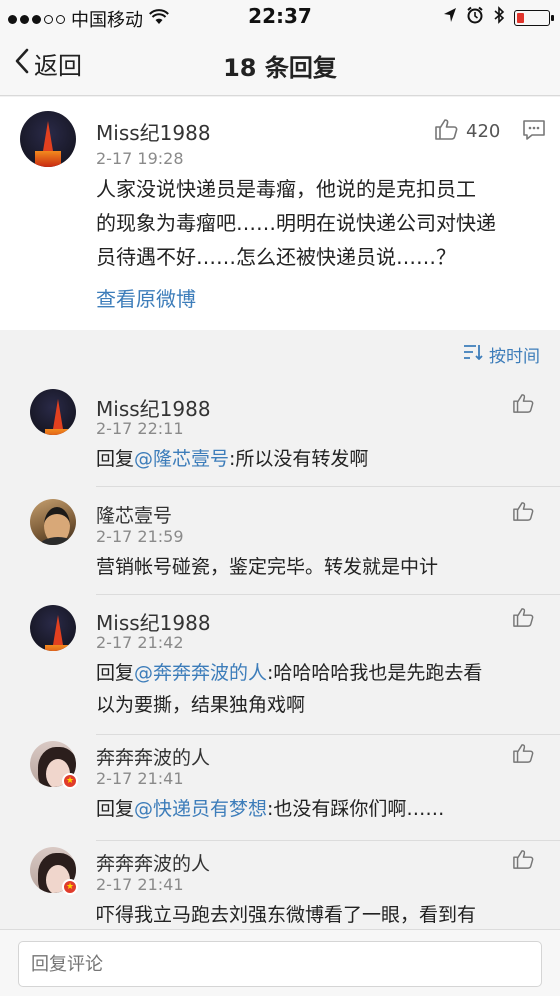  Describe the element at coordinates (280, 541) in the screenshot. I see `list-item: 隆芯壹号 2-17 21:59 营销帐号碰瓷，鉴定完毕。转发就是中计` at that location.